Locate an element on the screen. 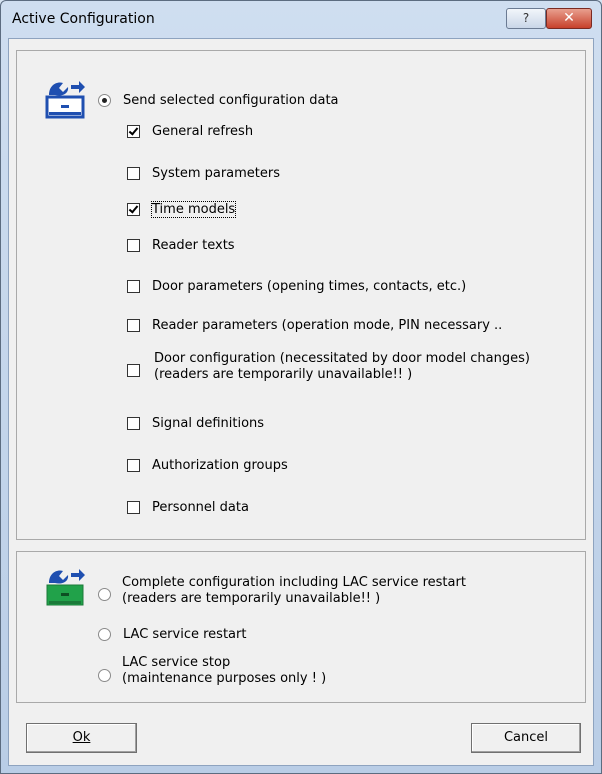 This screenshot has height=774, width=602. cancel-label: Cancel is located at coordinates (526, 737).